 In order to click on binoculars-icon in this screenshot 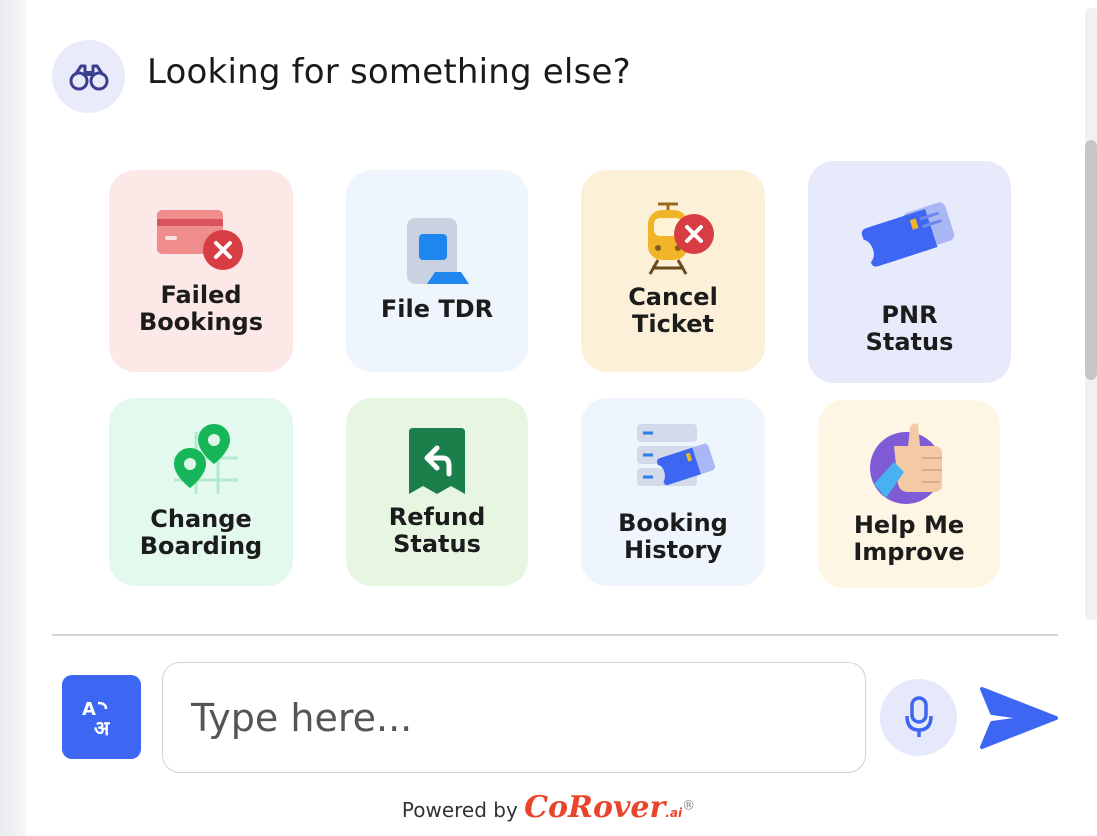, I will do `click(88, 76)`.